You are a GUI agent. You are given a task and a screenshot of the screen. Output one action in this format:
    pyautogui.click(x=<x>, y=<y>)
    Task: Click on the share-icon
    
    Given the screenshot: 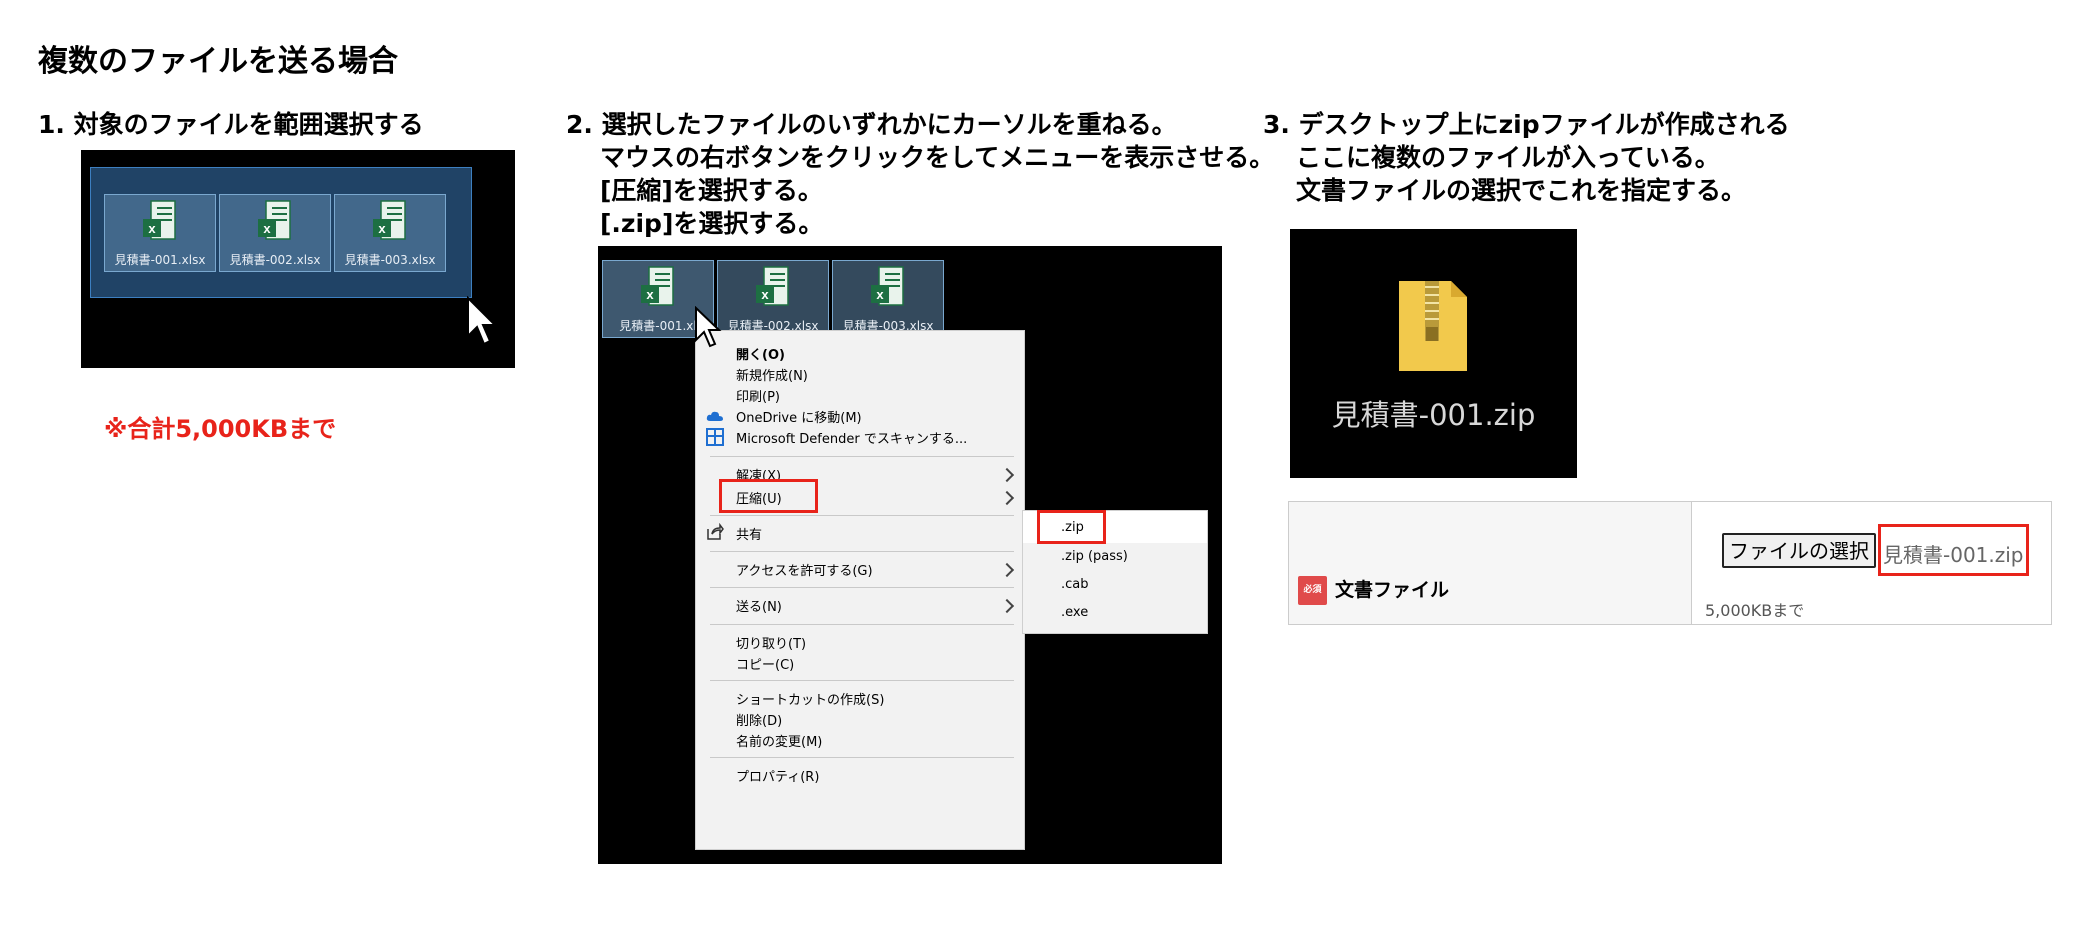 What is the action you would take?
    pyautogui.click(x=715, y=531)
    